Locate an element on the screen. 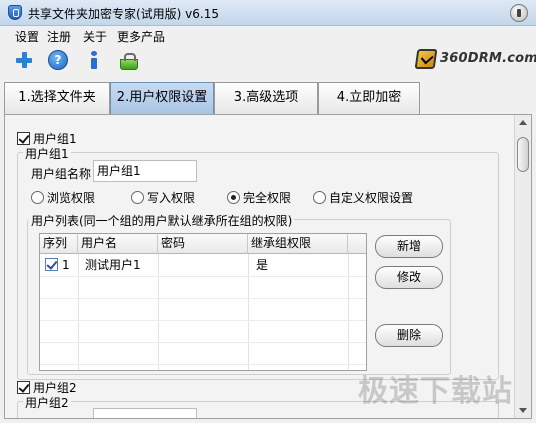 This screenshot has height=423, width=536. group2-name-input is located at coordinates (145, 413).